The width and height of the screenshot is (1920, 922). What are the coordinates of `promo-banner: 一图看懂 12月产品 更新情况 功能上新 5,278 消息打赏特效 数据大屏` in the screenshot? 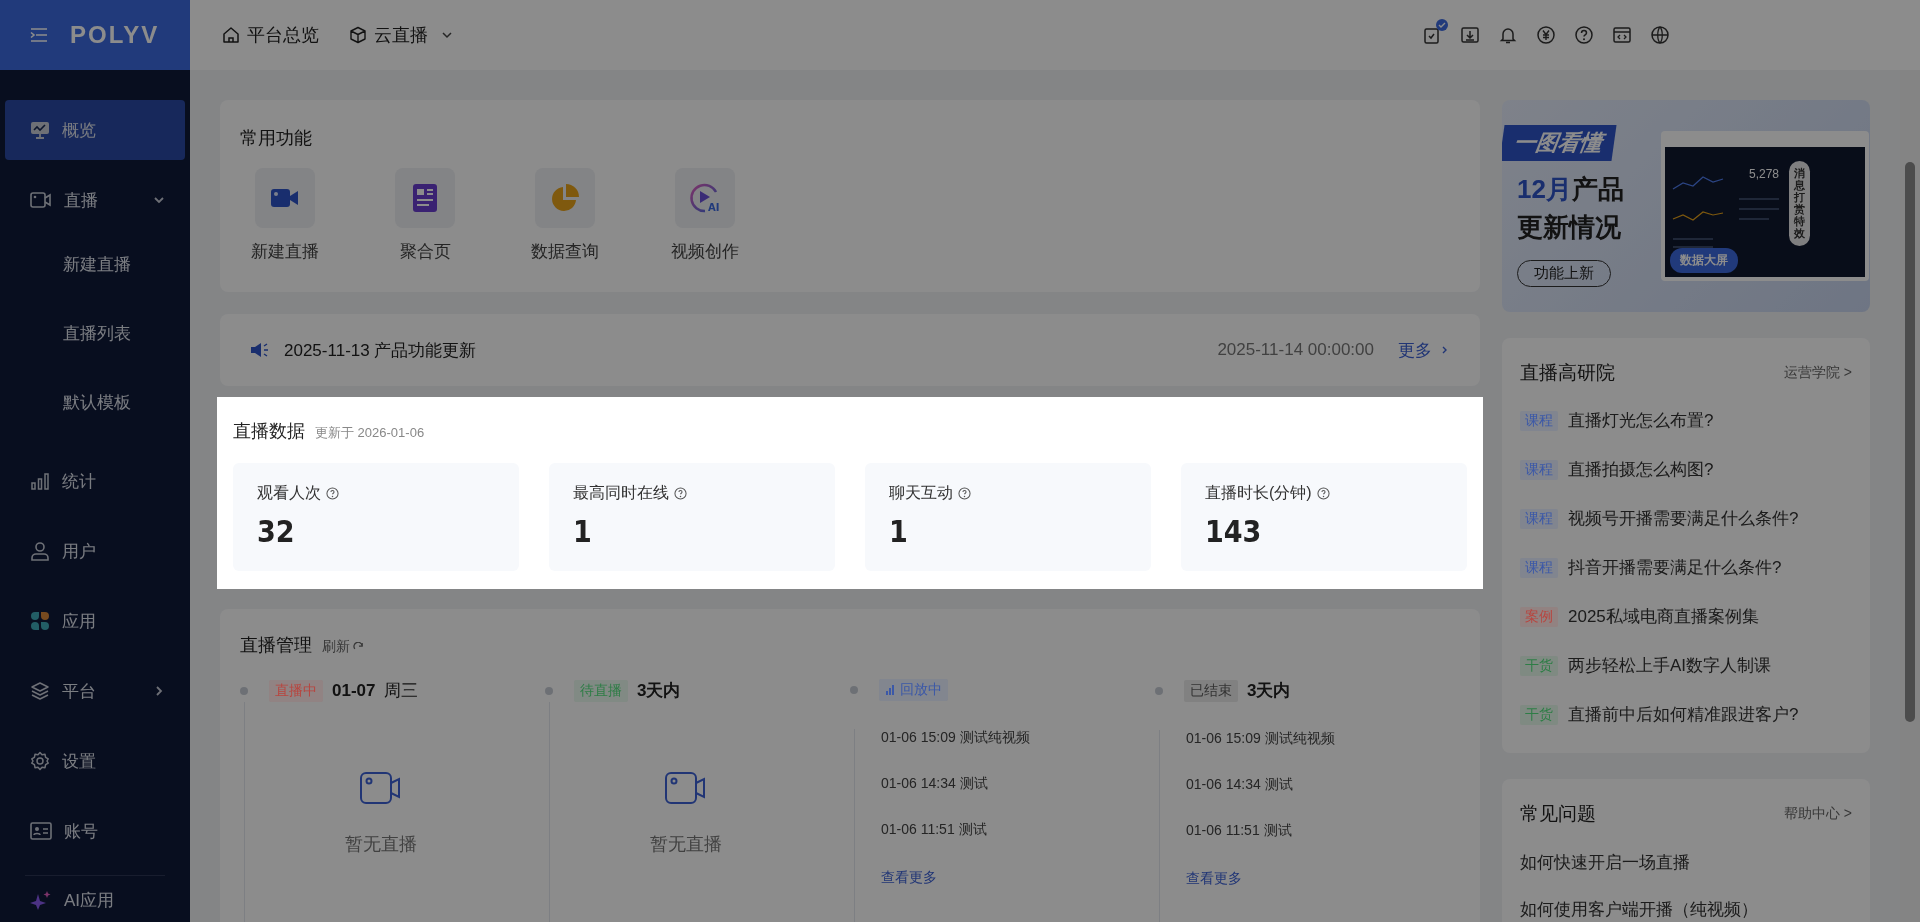 It's located at (1686, 206).